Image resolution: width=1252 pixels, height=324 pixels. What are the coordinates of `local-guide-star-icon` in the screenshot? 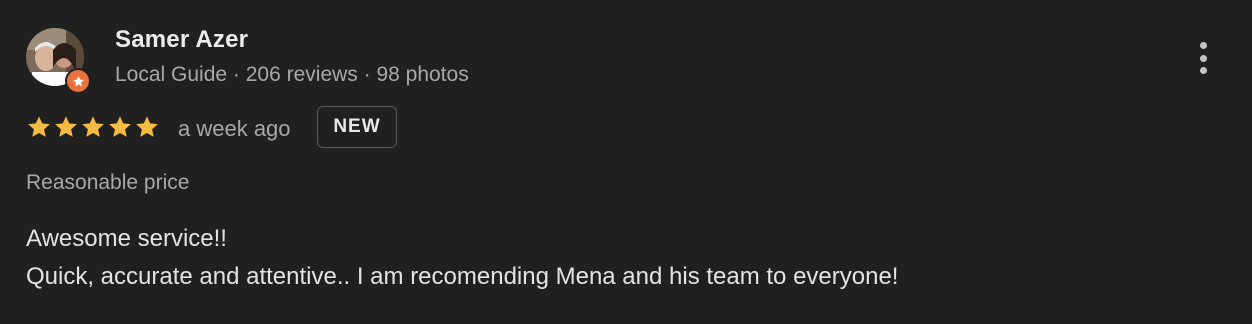 It's located at (78, 80).